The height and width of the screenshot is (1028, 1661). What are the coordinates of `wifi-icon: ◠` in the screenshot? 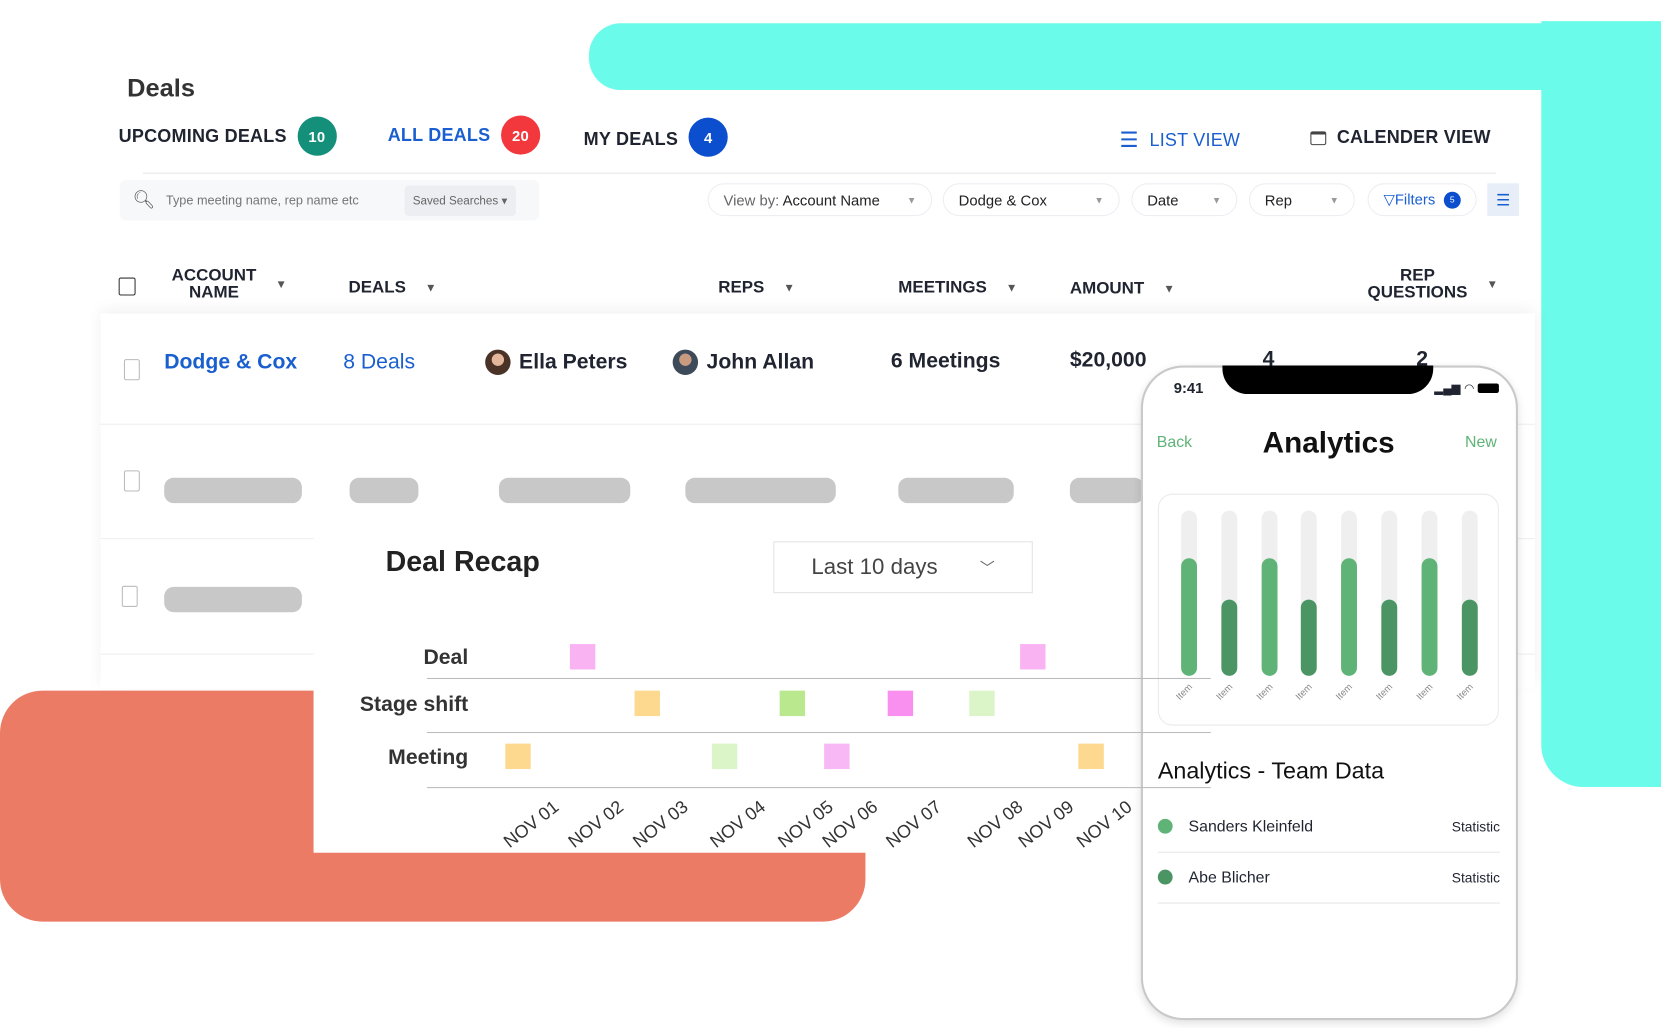 It's located at (1469, 389).